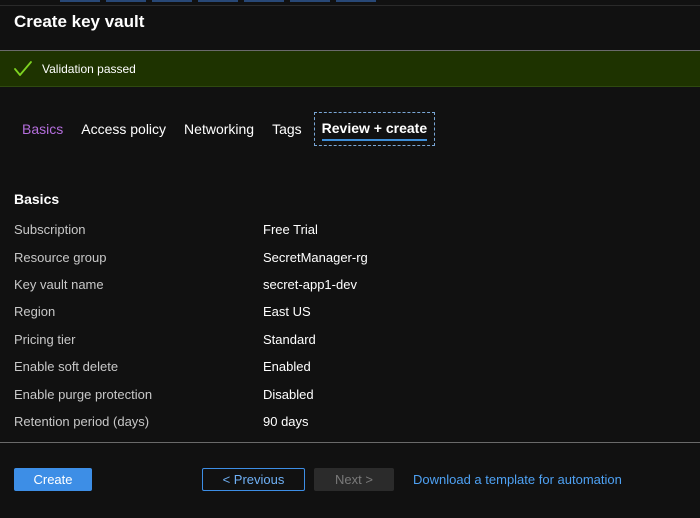 This screenshot has width=700, height=518. What do you see at coordinates (344, 421) in the screenshot?
I see `summary-row-retention-period: Retention period (days) 90 days` at bounding box center [344, 421].